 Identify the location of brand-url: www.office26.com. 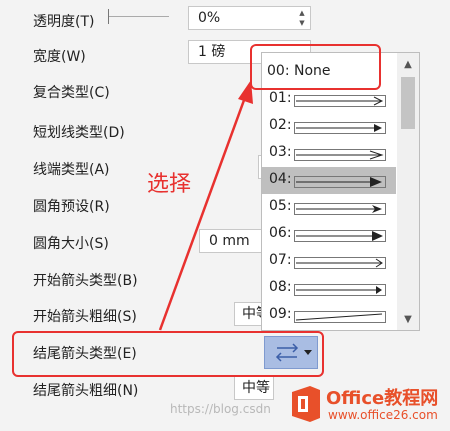
(383, 415).